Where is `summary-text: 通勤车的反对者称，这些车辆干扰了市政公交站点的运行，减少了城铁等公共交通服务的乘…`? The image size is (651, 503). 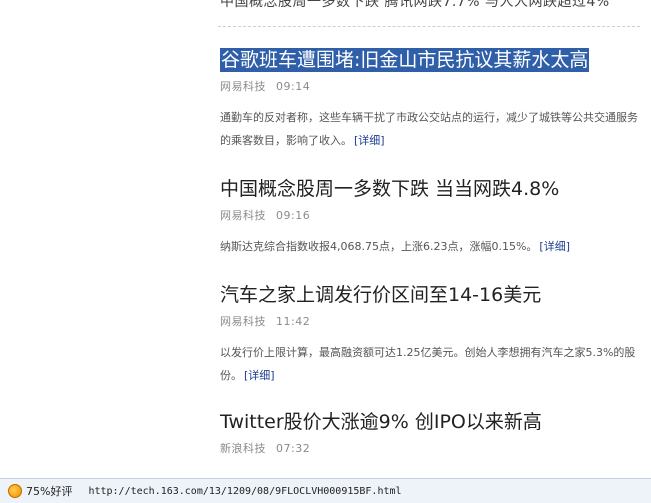
summary-text: 通勤车的反对者称，这些车辆干扰了市政公交站点的运行，减少了城铁等公共交通服务的乘… is located at coordinates (429, 129).